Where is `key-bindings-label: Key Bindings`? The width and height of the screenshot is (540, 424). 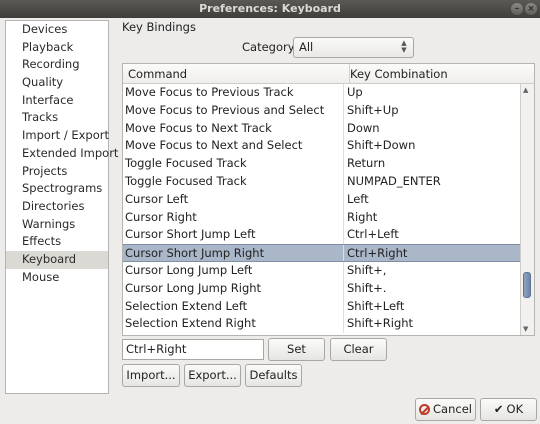 key-bindings-label: Key Bindings is located at coordinates (159, 27).